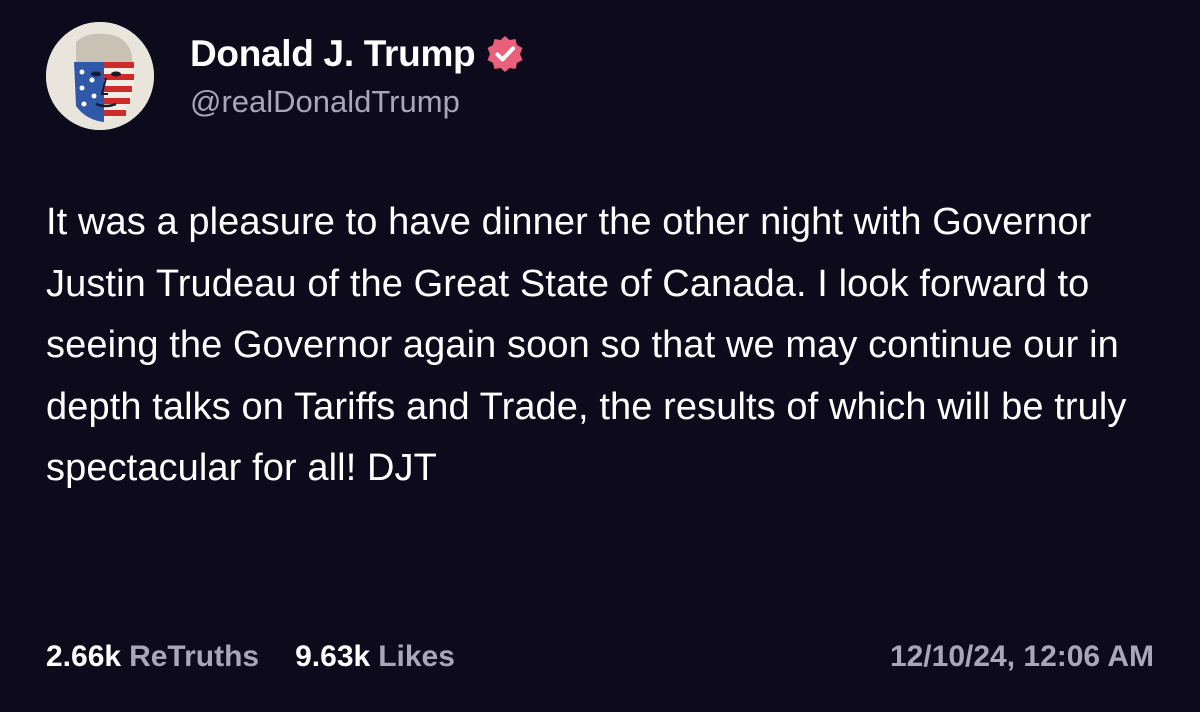  Describe the element at coordinates (357, 102) in the screenshot. I see `author-handle: @realDonaldTrump` at that location.